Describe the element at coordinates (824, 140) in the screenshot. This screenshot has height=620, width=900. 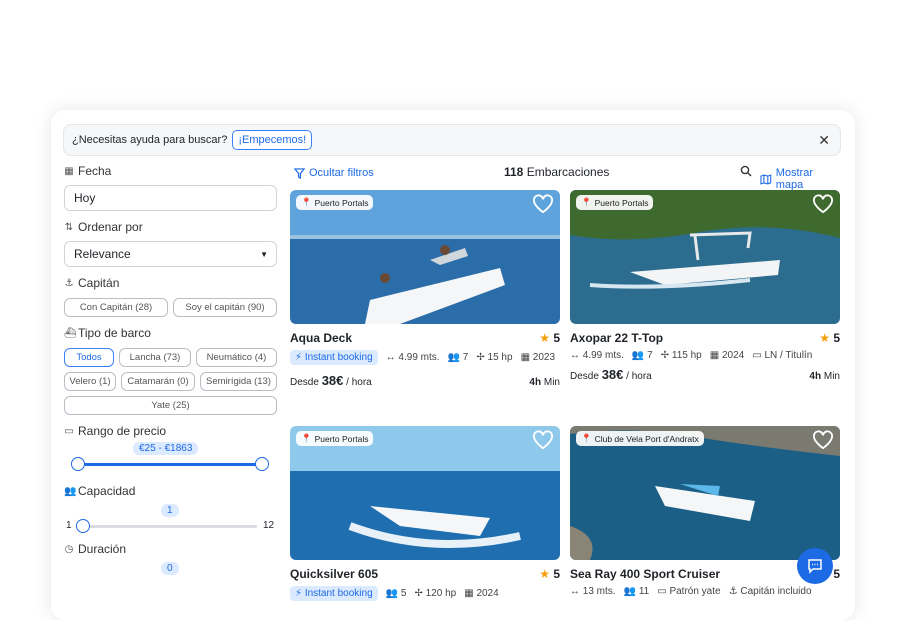
I see `close-icon: ✕` at that location.